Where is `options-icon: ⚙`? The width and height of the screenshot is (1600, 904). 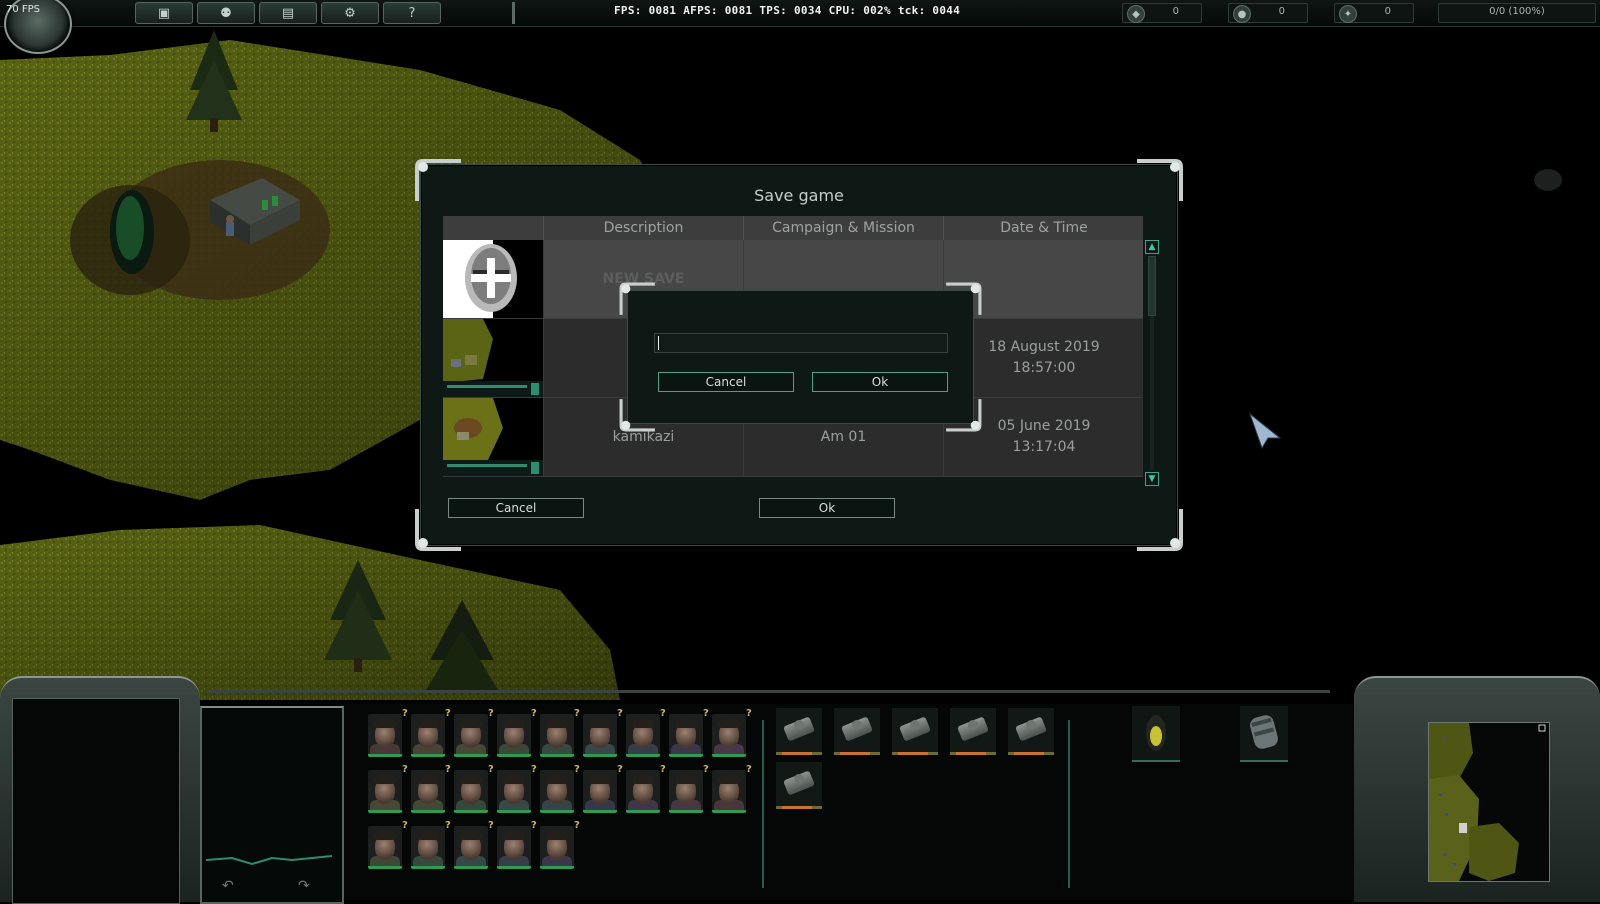
options-icon: ⚙ is located at coordinates (350, 13).